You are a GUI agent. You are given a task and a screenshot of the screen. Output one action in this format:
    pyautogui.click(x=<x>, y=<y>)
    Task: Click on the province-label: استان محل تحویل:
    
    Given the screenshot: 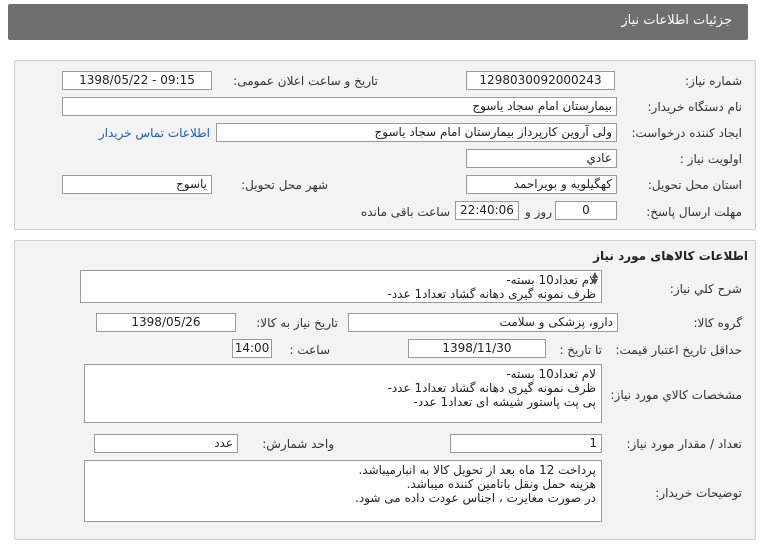 What is the action you would take?
    pyautogui.click(x=694, y=185)
    